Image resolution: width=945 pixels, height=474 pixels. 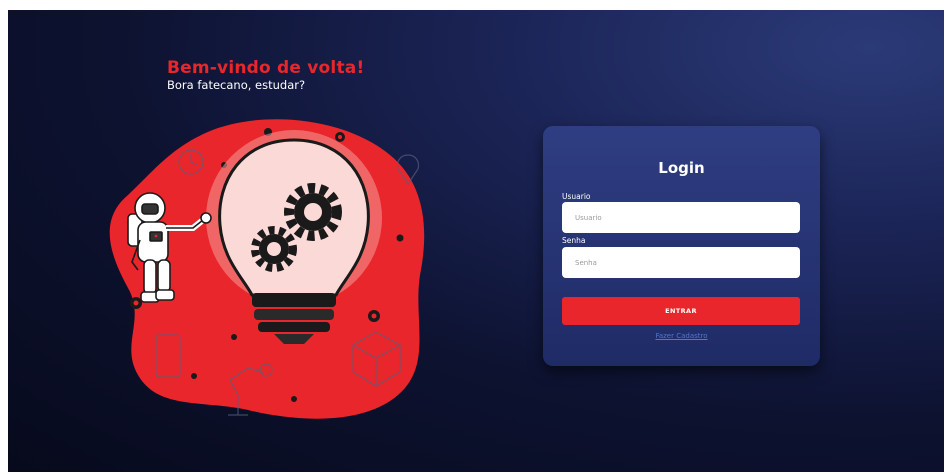 I want to click on login-title: Login, so click(x=681, y=168).